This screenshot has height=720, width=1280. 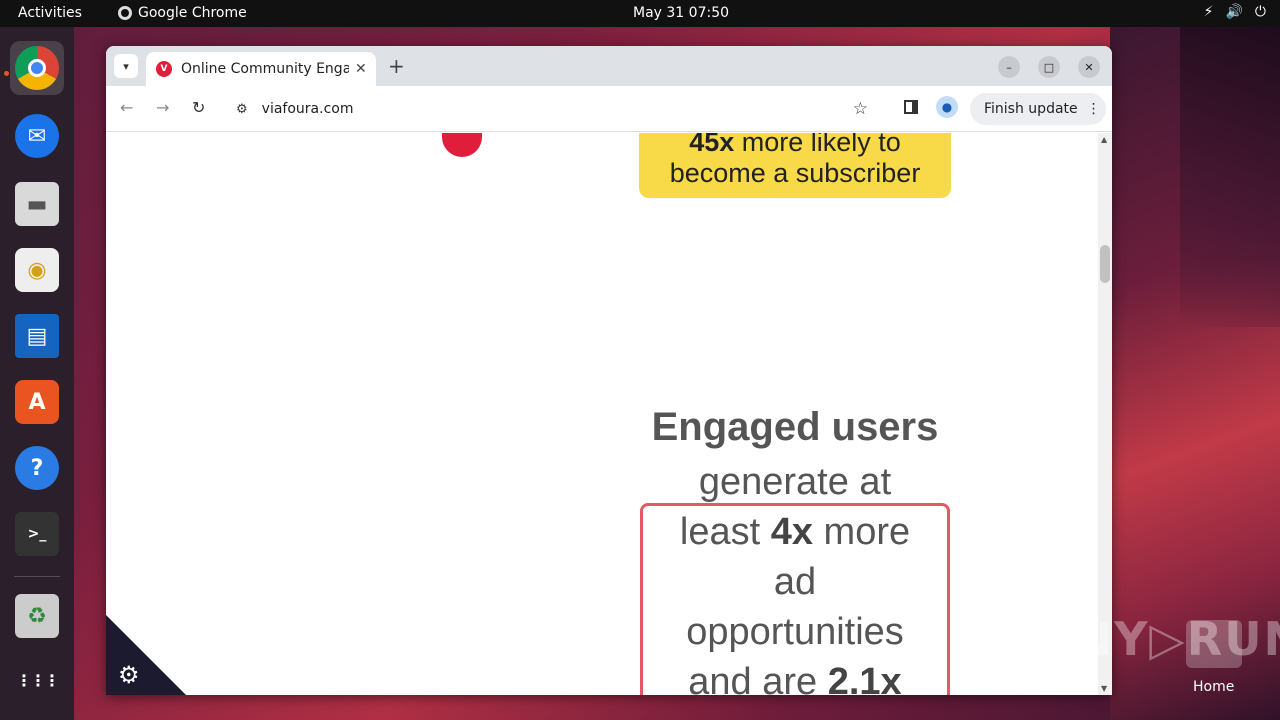 I want to click on dock-app-grid: ⋮⋮⋮, so click(x=37, y=680).